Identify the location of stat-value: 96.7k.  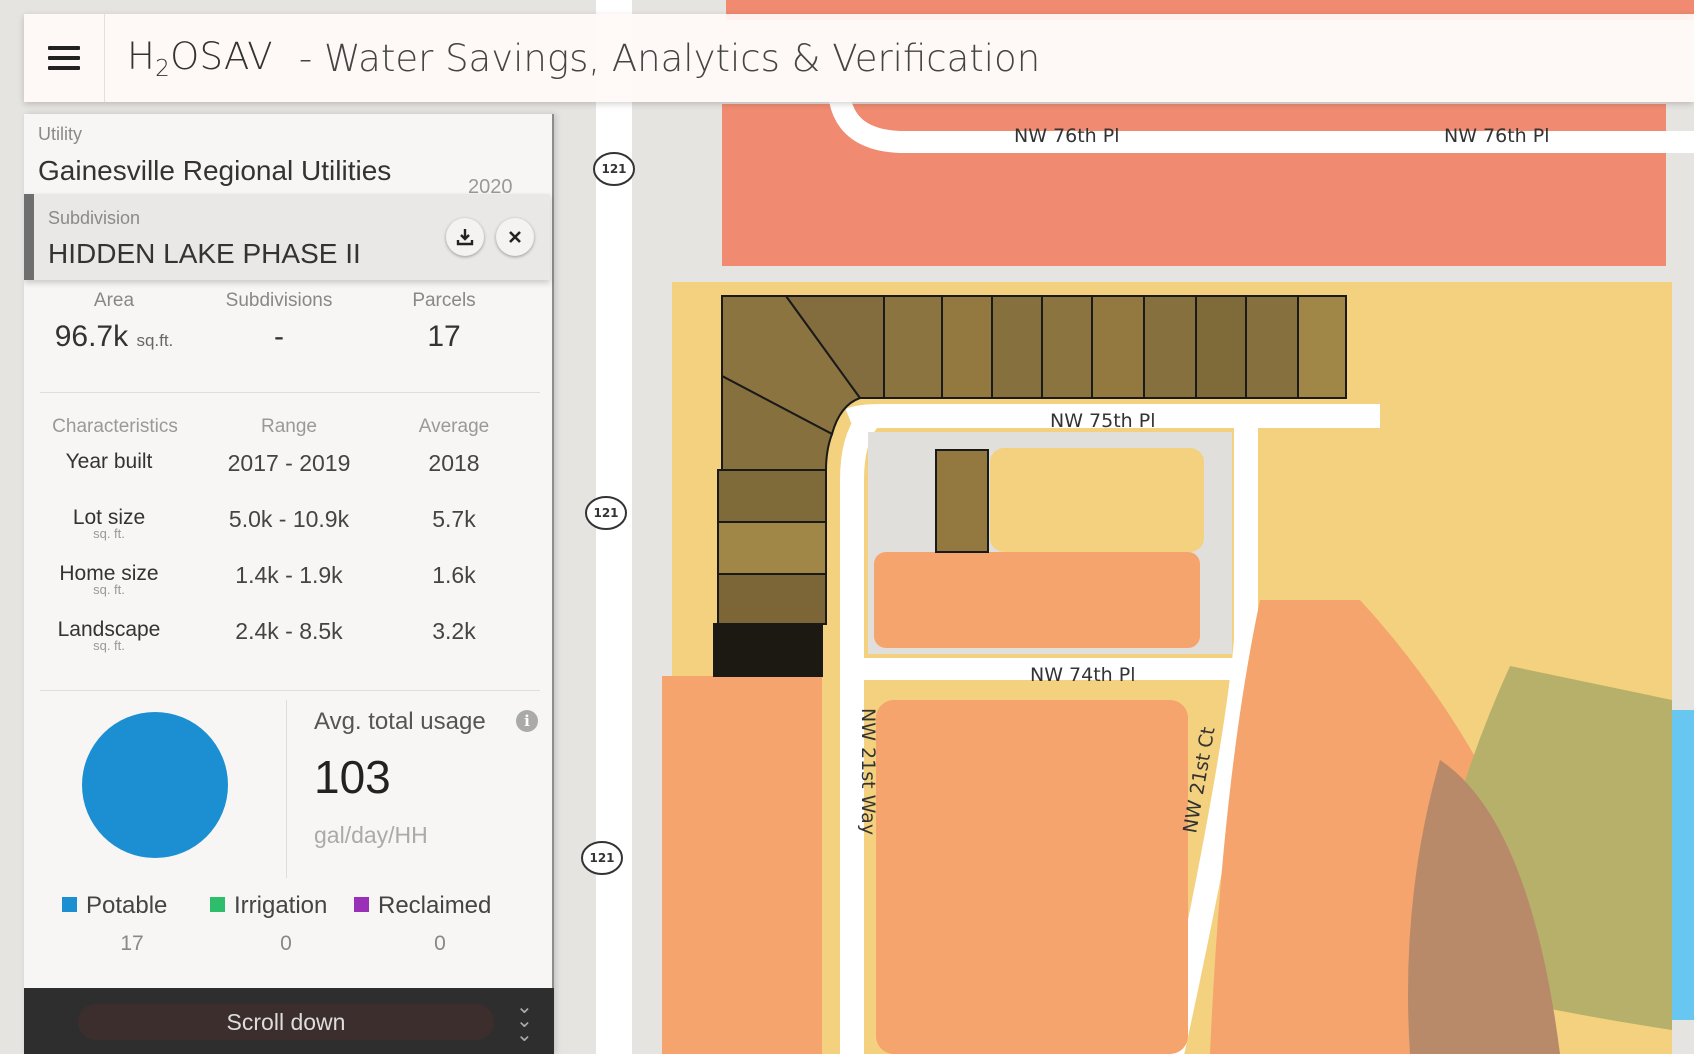
(91, 336).